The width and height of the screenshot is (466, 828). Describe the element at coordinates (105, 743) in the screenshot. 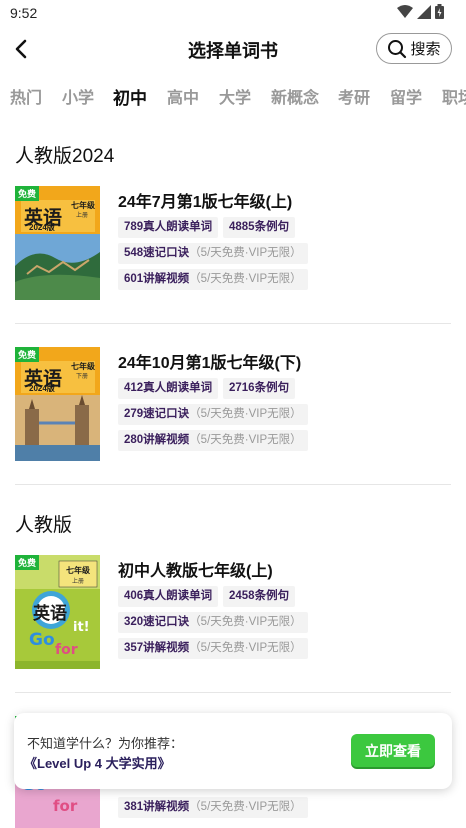

I see `recommend-hint: 不知道学什么？为你推荐：` at that location.